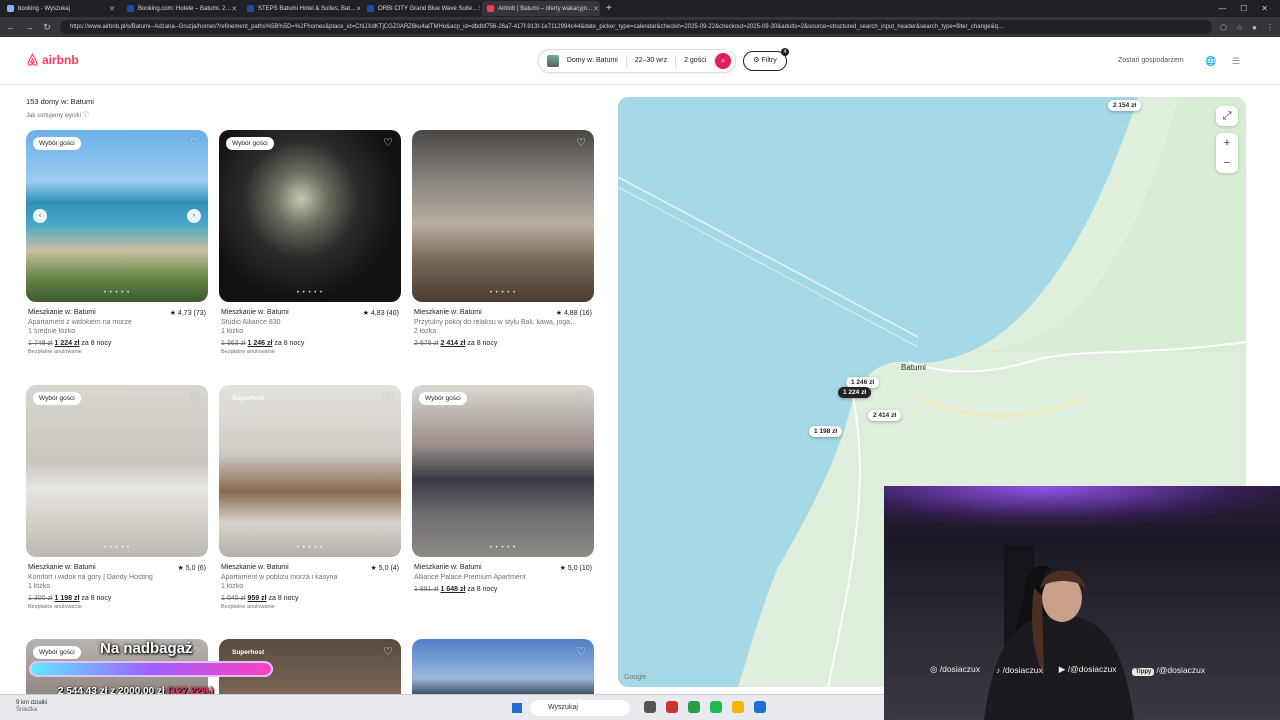 The width and height of the screenshot is (1280, 720). What do you see at coordinates (52, 60) in the screenshot?
I see `airbnb-logo: airbnb` at bounding box center [52, 60].